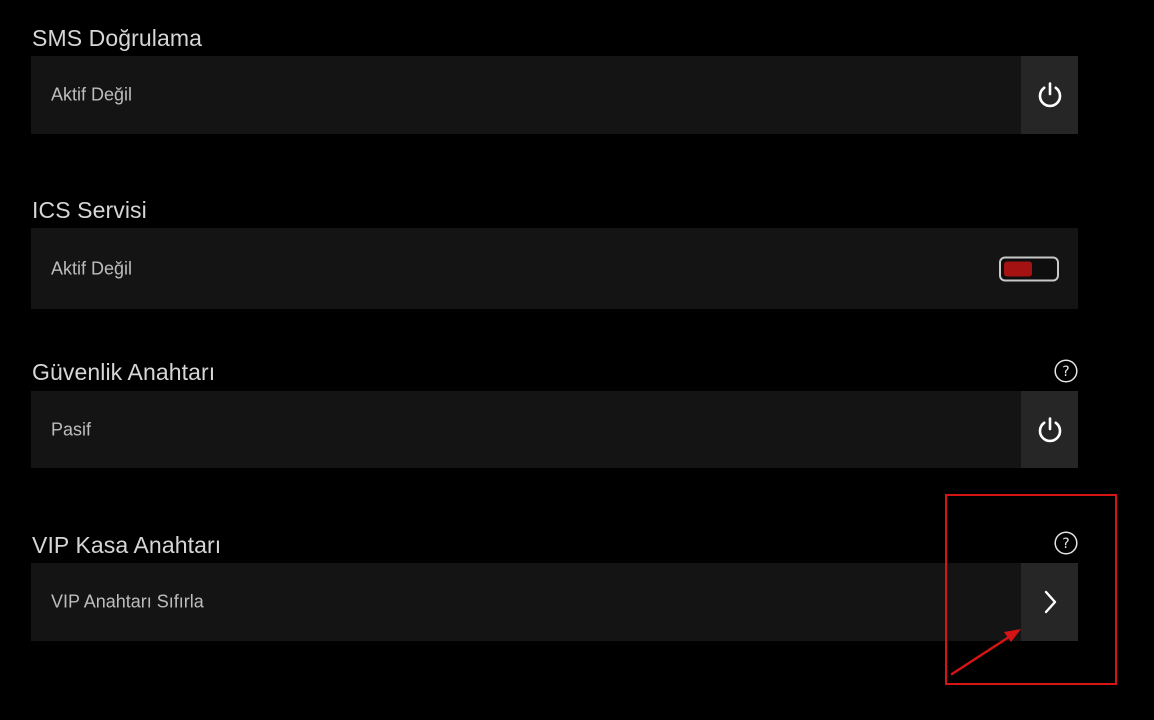  I want to click on vip-key-reset-label: VIP Anahtarı Sıfırla, so click(127, 601).